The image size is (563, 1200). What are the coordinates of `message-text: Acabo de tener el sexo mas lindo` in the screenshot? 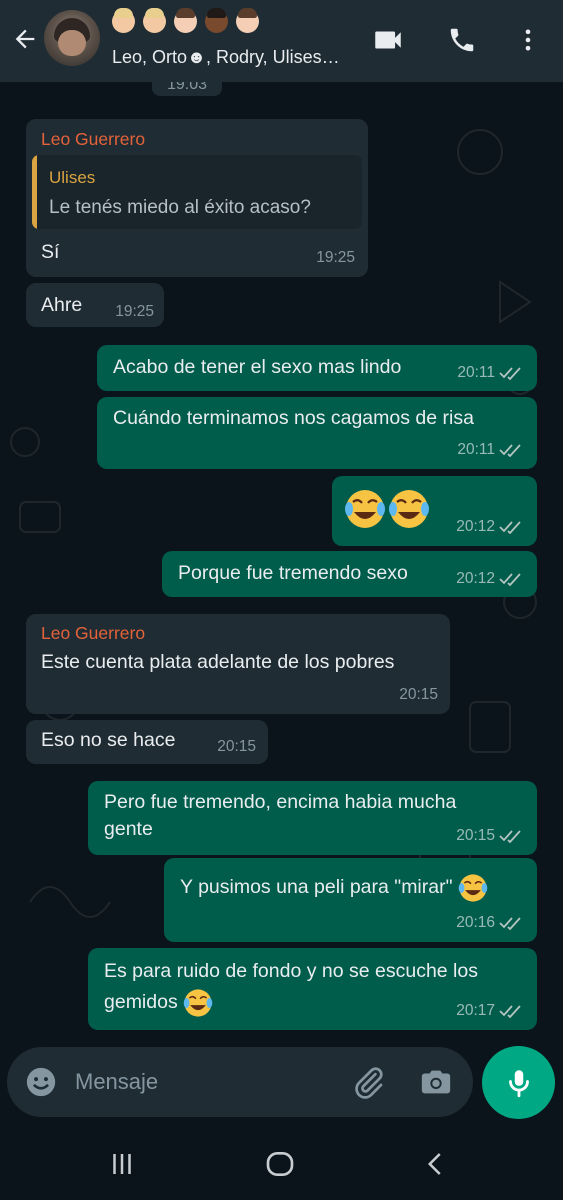 It's located at (257, 367).